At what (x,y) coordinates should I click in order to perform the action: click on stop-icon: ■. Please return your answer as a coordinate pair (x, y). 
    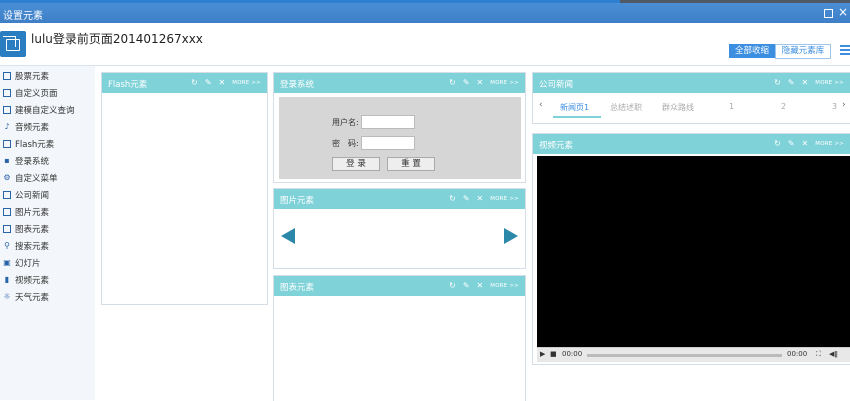
    Looking at the image, I should click on (553, 354).